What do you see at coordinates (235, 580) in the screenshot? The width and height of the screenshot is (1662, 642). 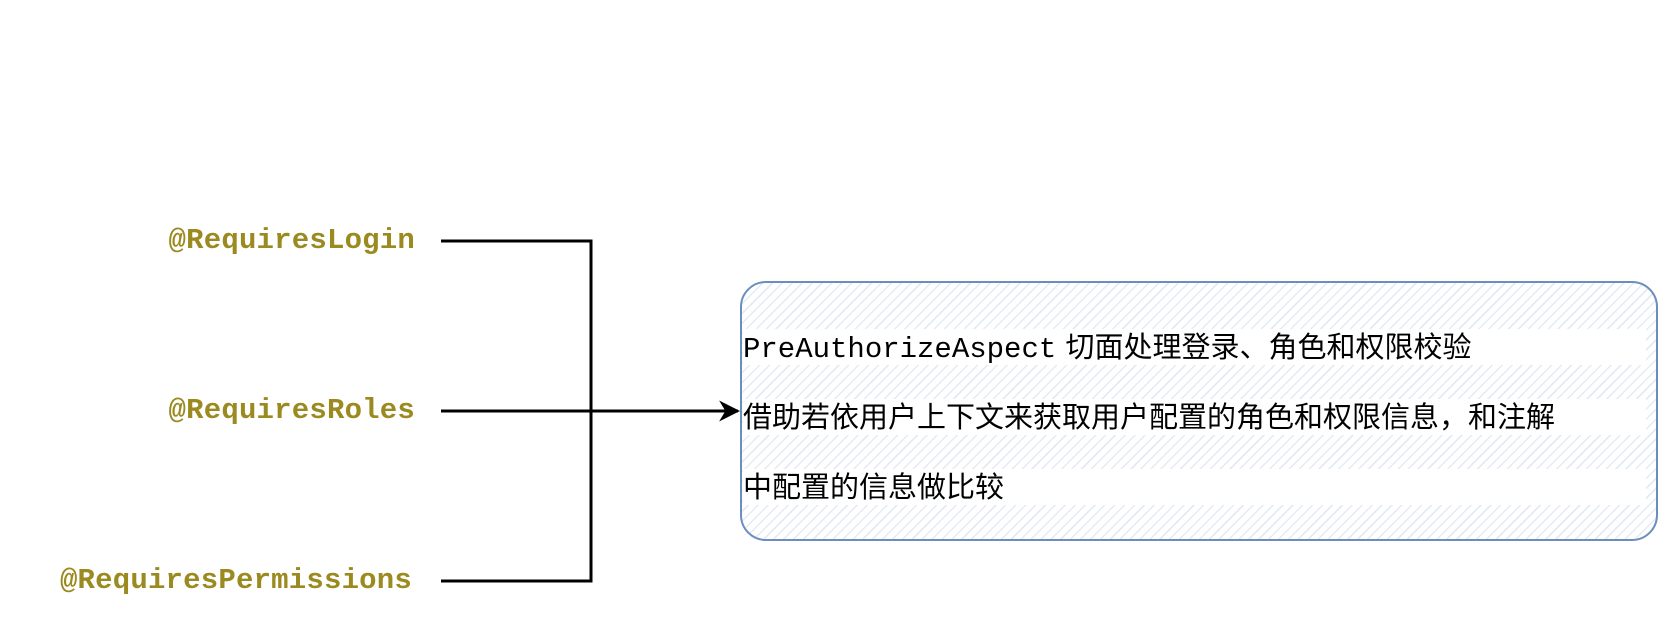 I see `annotation-requires-permissions: @RequiresPermissions` at bounding box center [235, 580].